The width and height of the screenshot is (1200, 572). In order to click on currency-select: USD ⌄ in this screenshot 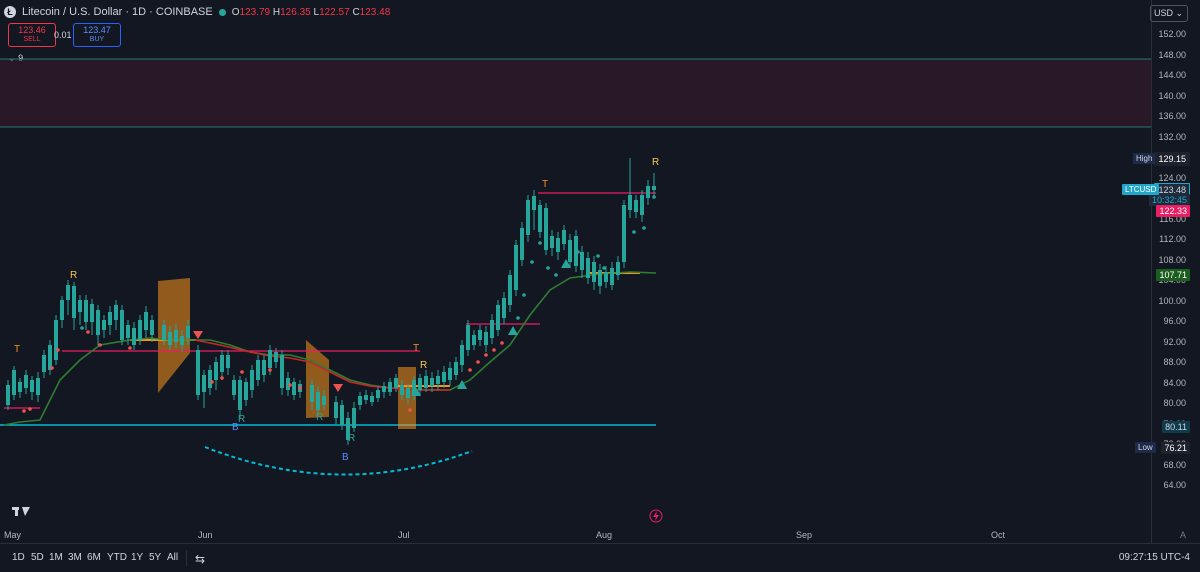, I will do `click(1169, 13)`.